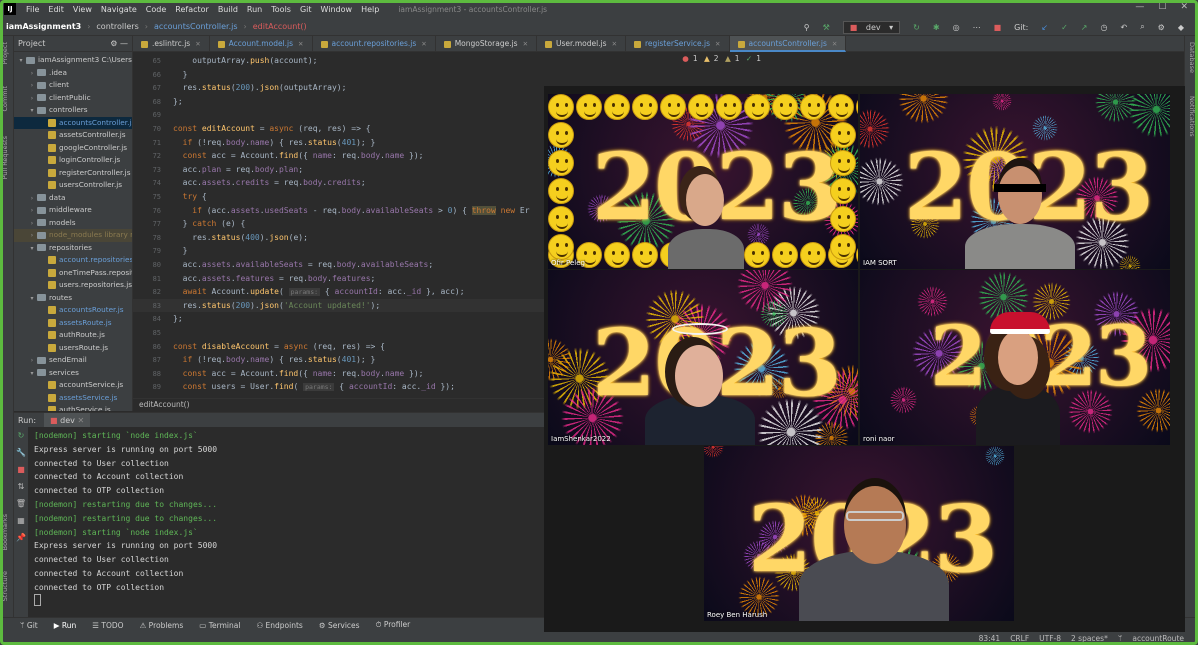  What do you see at coordinates (73, 135) in the screenshot?
I see `tree-file: assetsController.js` at bounding box center [73, 135].